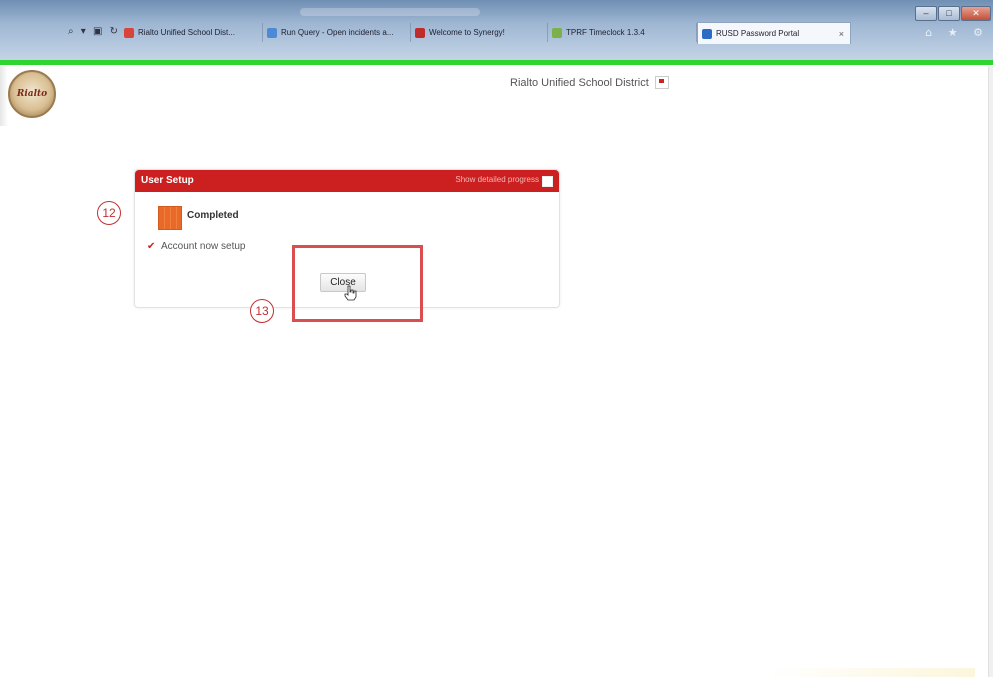 This screenshot has height=677, width=993. I want to click on step-12-callout: 12, so click(109, 213).